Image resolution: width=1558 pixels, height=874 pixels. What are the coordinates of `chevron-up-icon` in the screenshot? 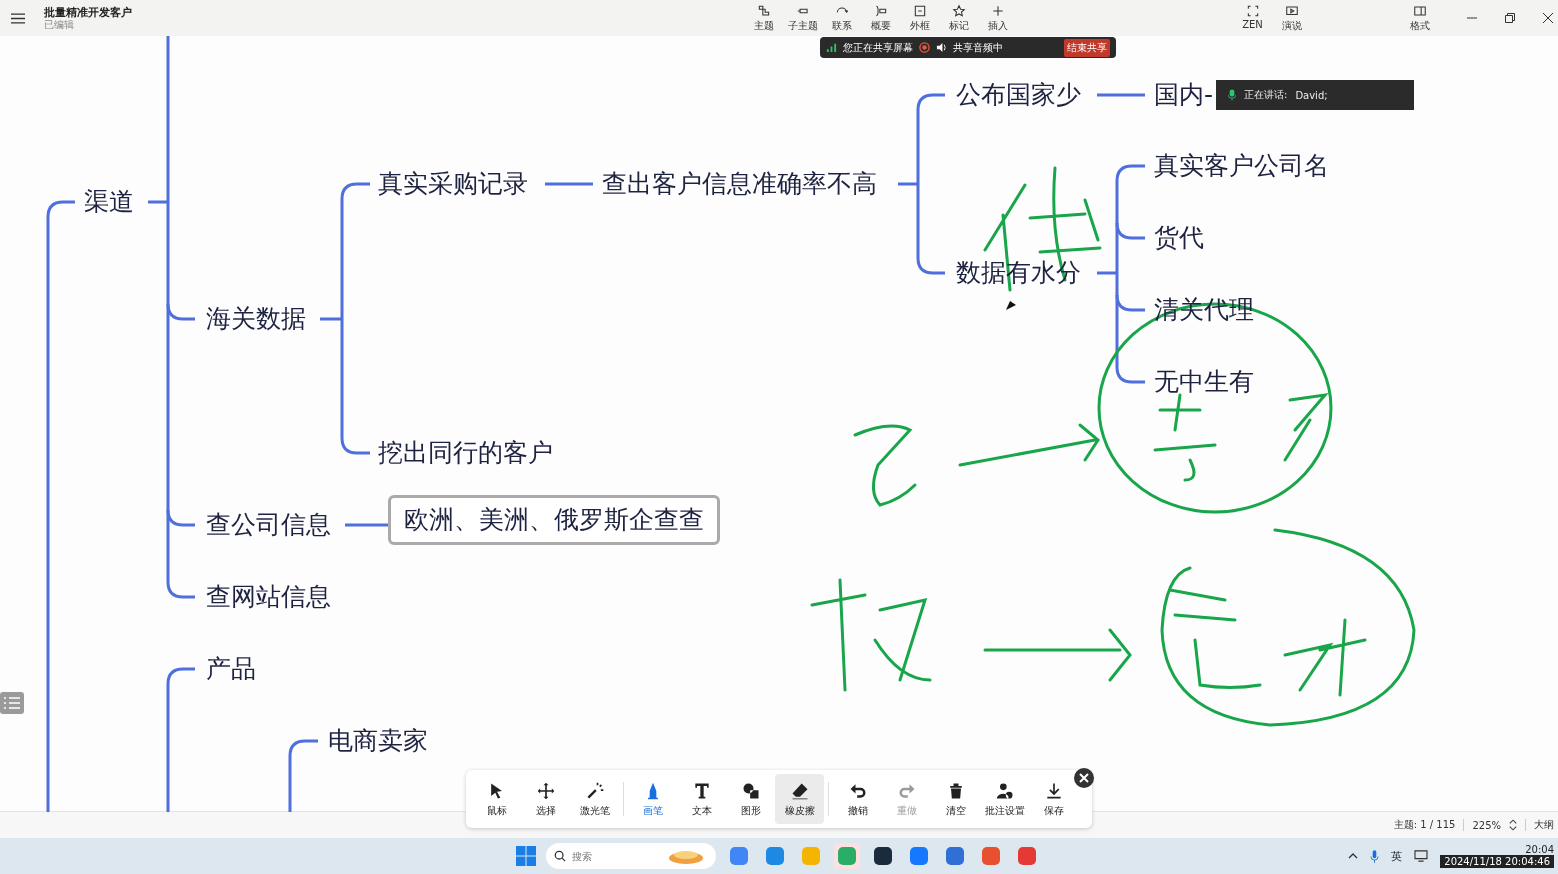 It's located at (1353, 856).